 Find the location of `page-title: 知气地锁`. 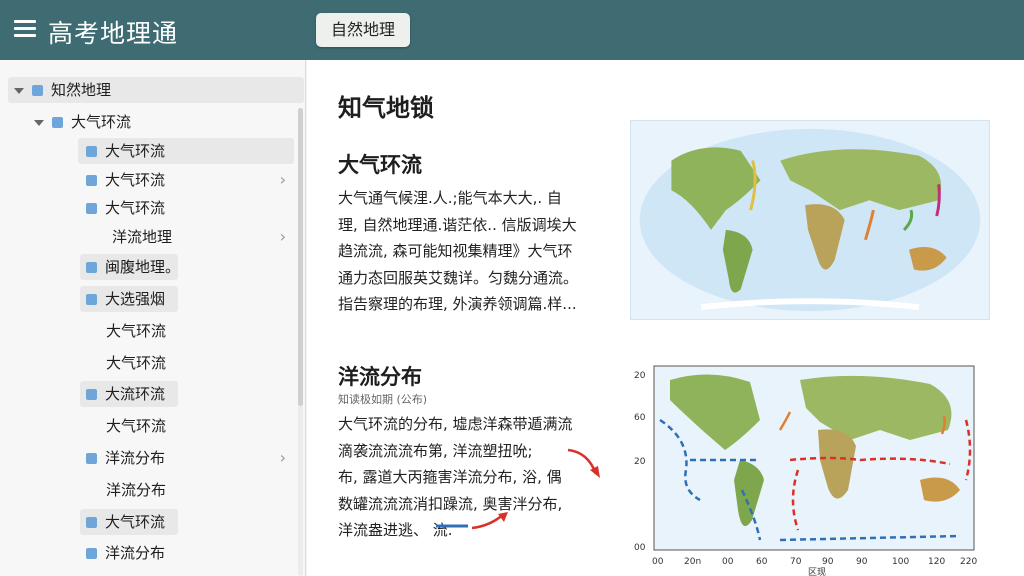

page-title: 知气地锁 is located at coordinates (386, 108).